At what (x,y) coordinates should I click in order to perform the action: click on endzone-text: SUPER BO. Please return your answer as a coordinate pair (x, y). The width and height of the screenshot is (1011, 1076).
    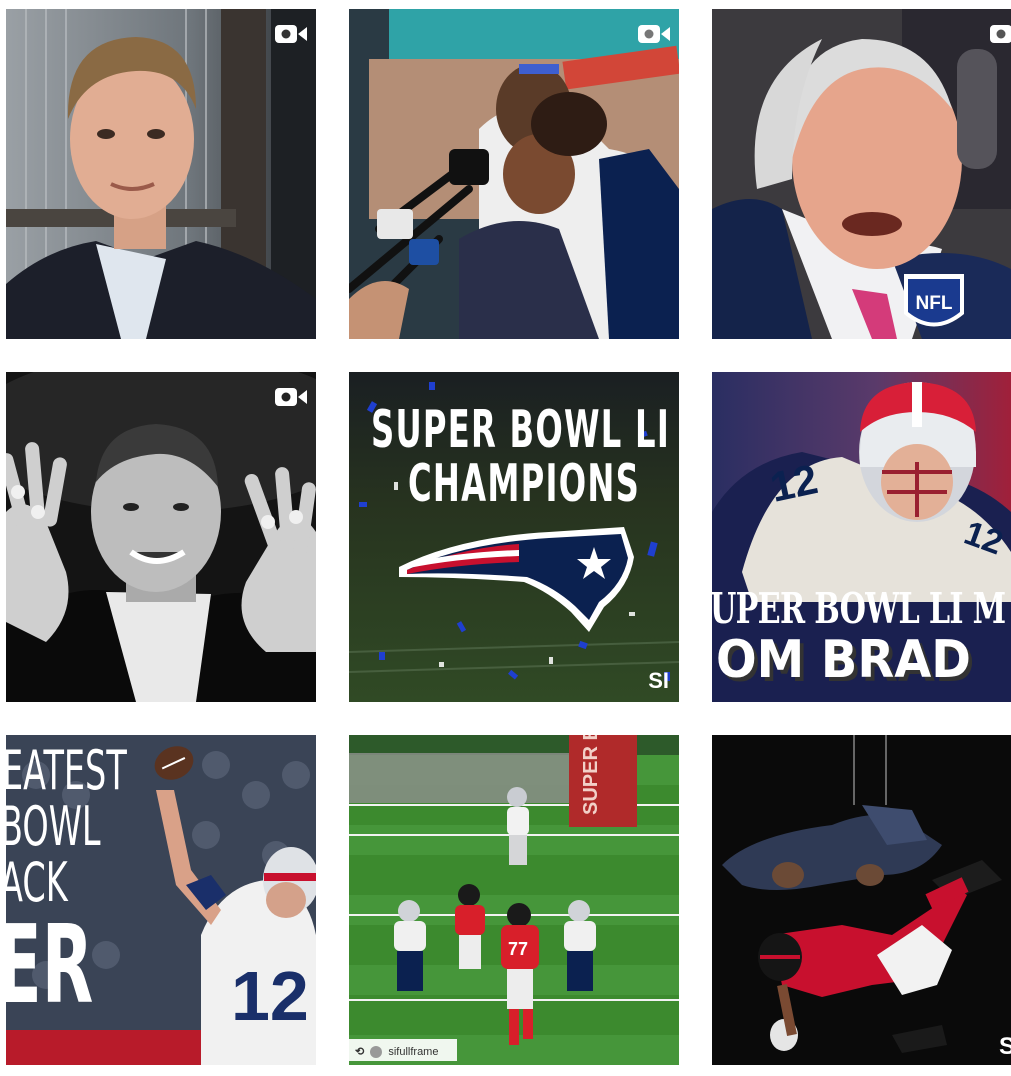
    Looking at the image, I should click on (591, 775).